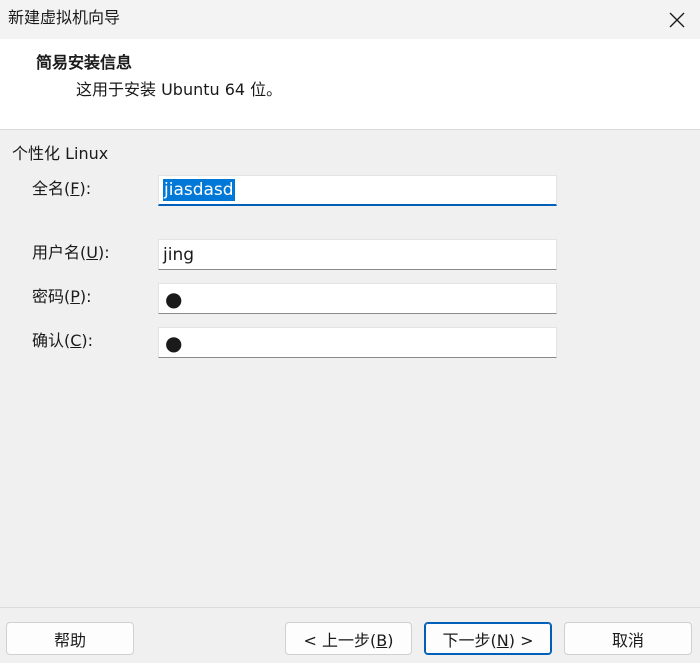 This screenshot has width=700, height=663. I want to click on page-subtitle: 这用于安装 Ubuntu 64 位。, so click(179, 89).